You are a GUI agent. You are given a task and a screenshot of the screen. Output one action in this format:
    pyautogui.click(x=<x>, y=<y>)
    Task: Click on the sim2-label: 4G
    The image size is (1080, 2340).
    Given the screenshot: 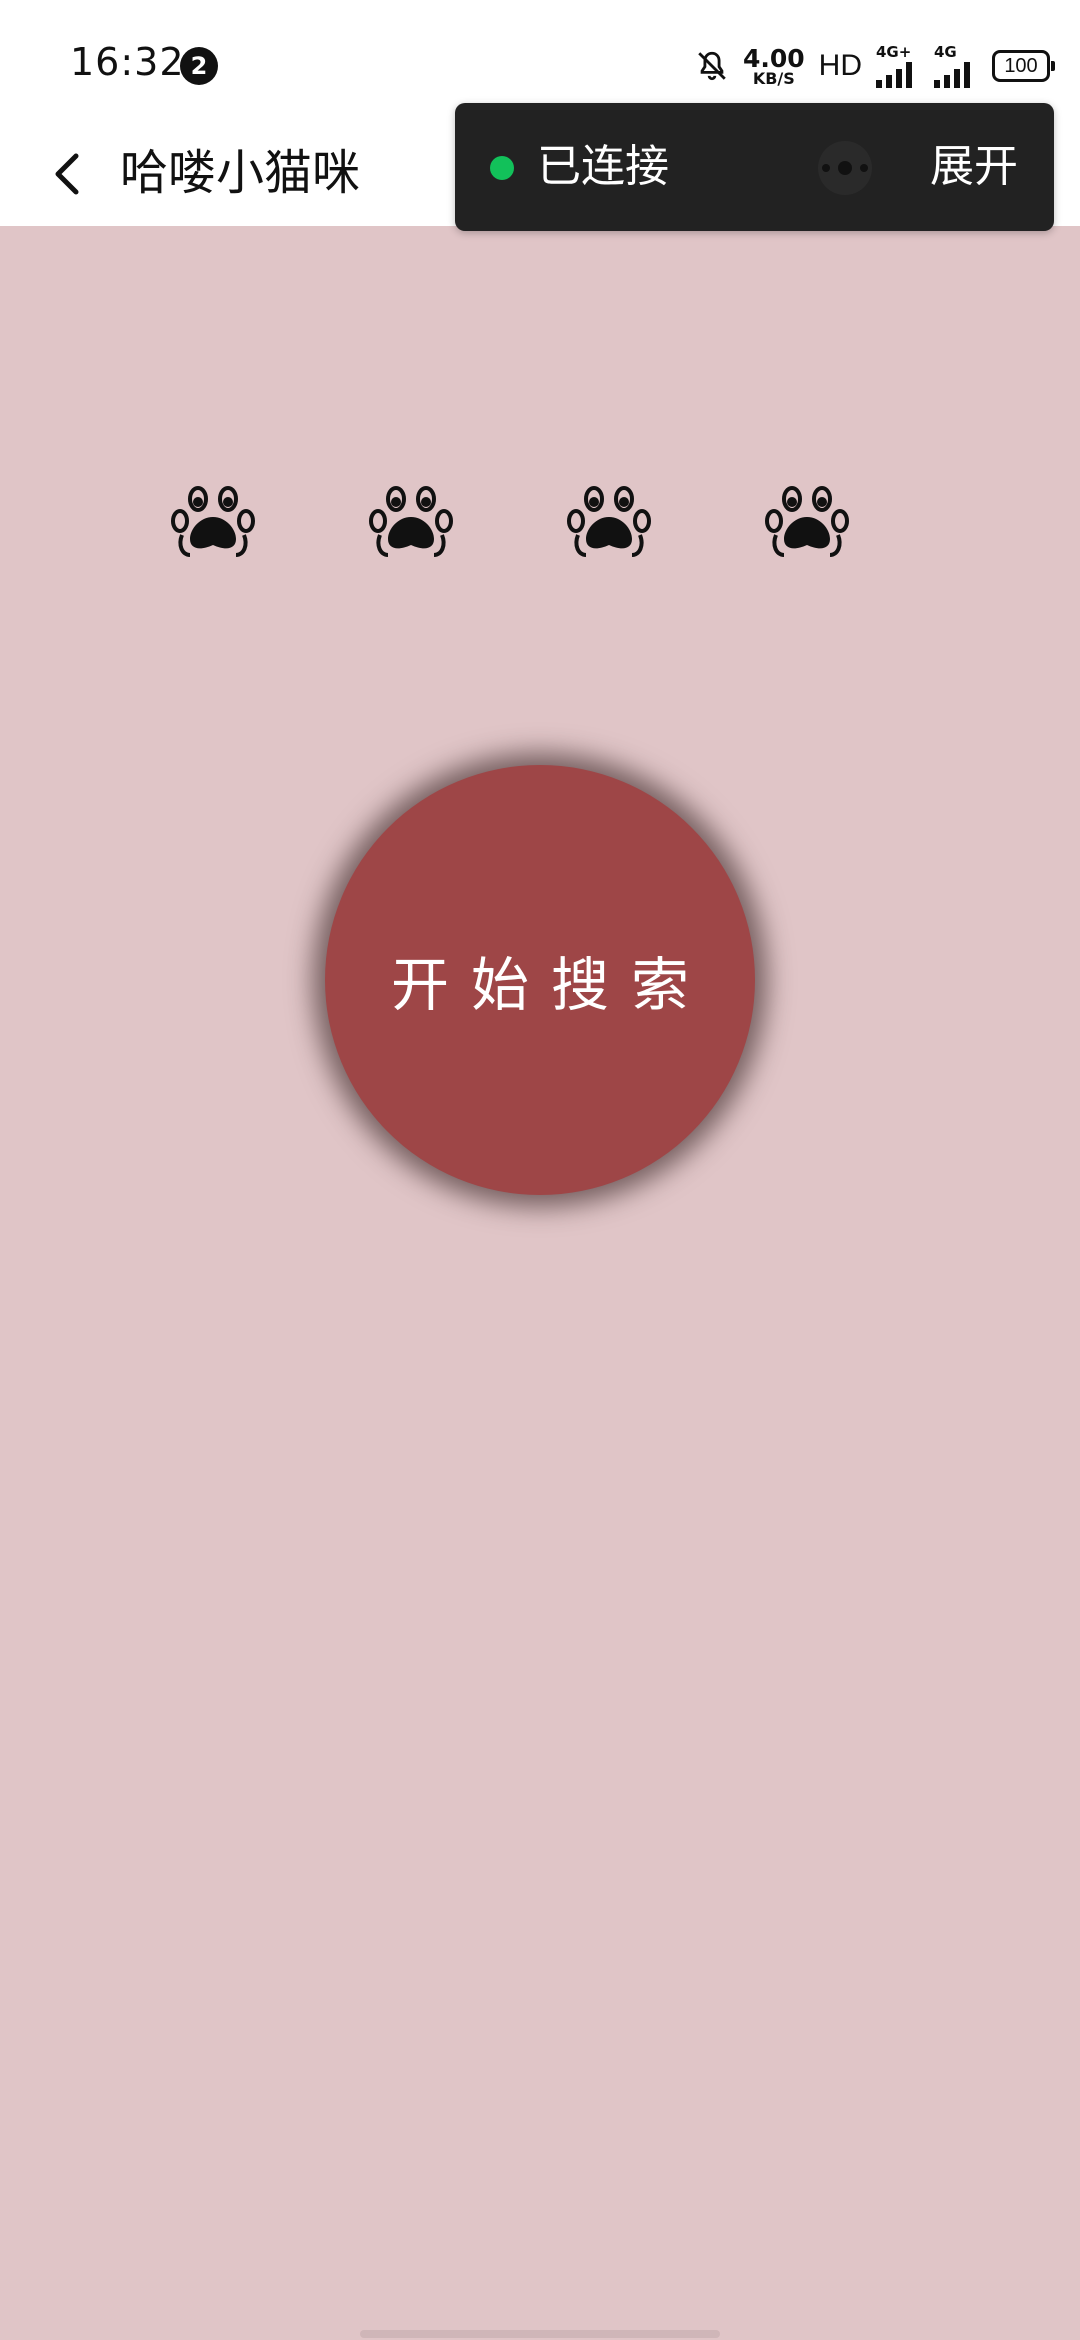 What is the action you would take?
    pyautogui.click(x=945, y=51)
    